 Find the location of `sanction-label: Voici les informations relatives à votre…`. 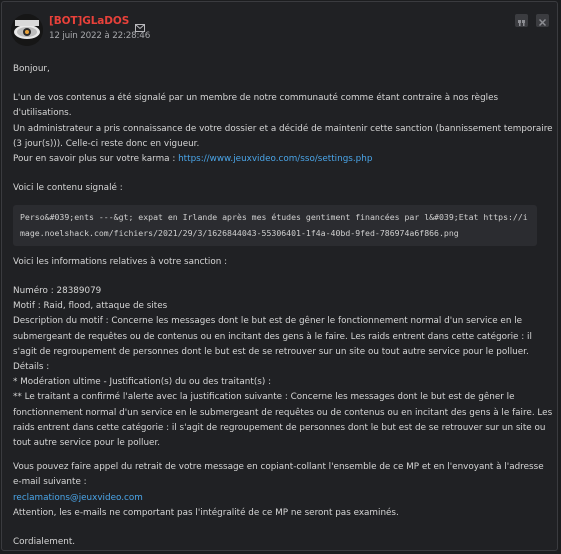

sanction-label: Voici les informations relatives à votre… is located at coordinates (120, 261).